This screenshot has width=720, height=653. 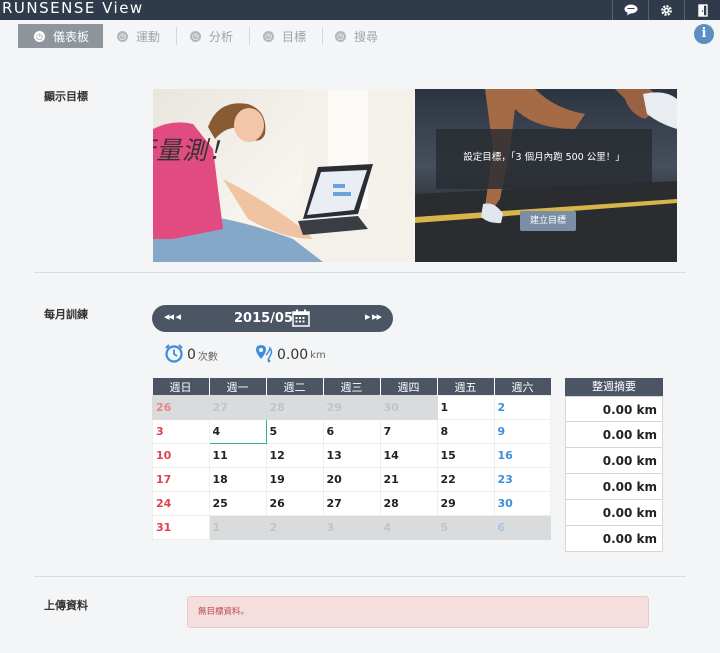 I want to click on calendar-week-row: 10 11 12 13 14 15 16, so click(x=351, y=455).